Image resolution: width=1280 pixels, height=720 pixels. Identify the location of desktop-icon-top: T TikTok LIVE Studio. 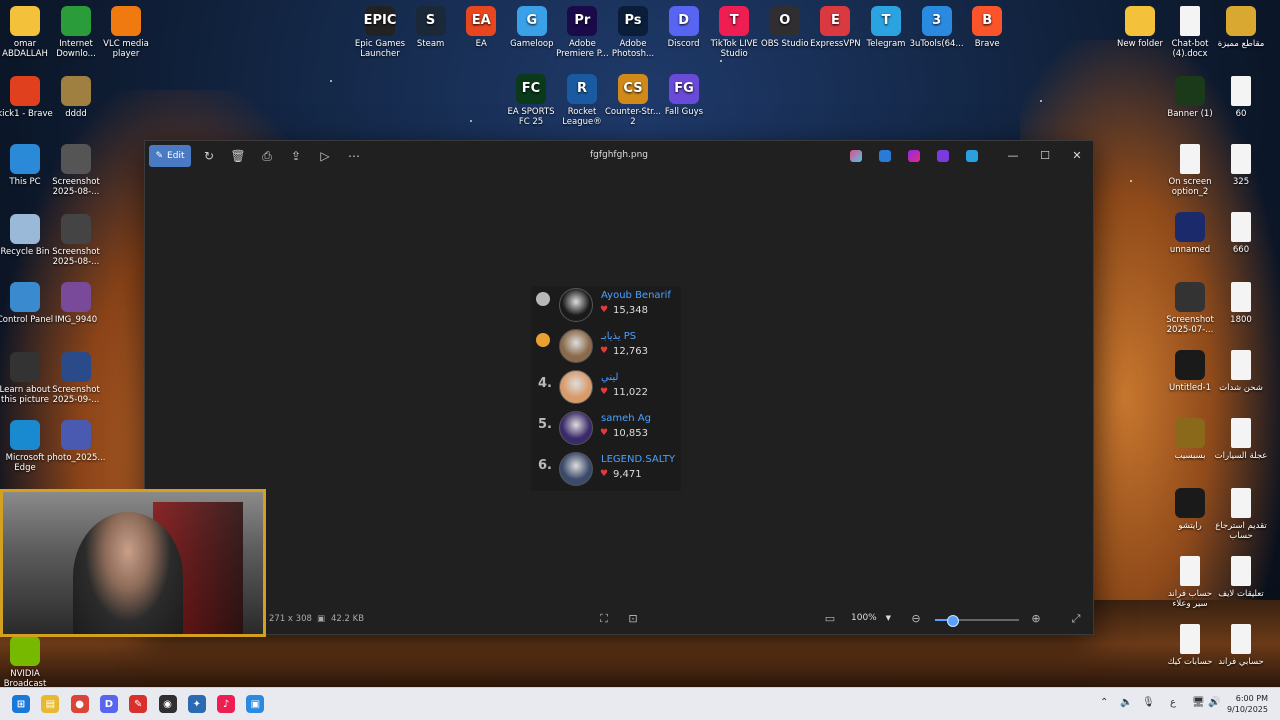
(734, 32).